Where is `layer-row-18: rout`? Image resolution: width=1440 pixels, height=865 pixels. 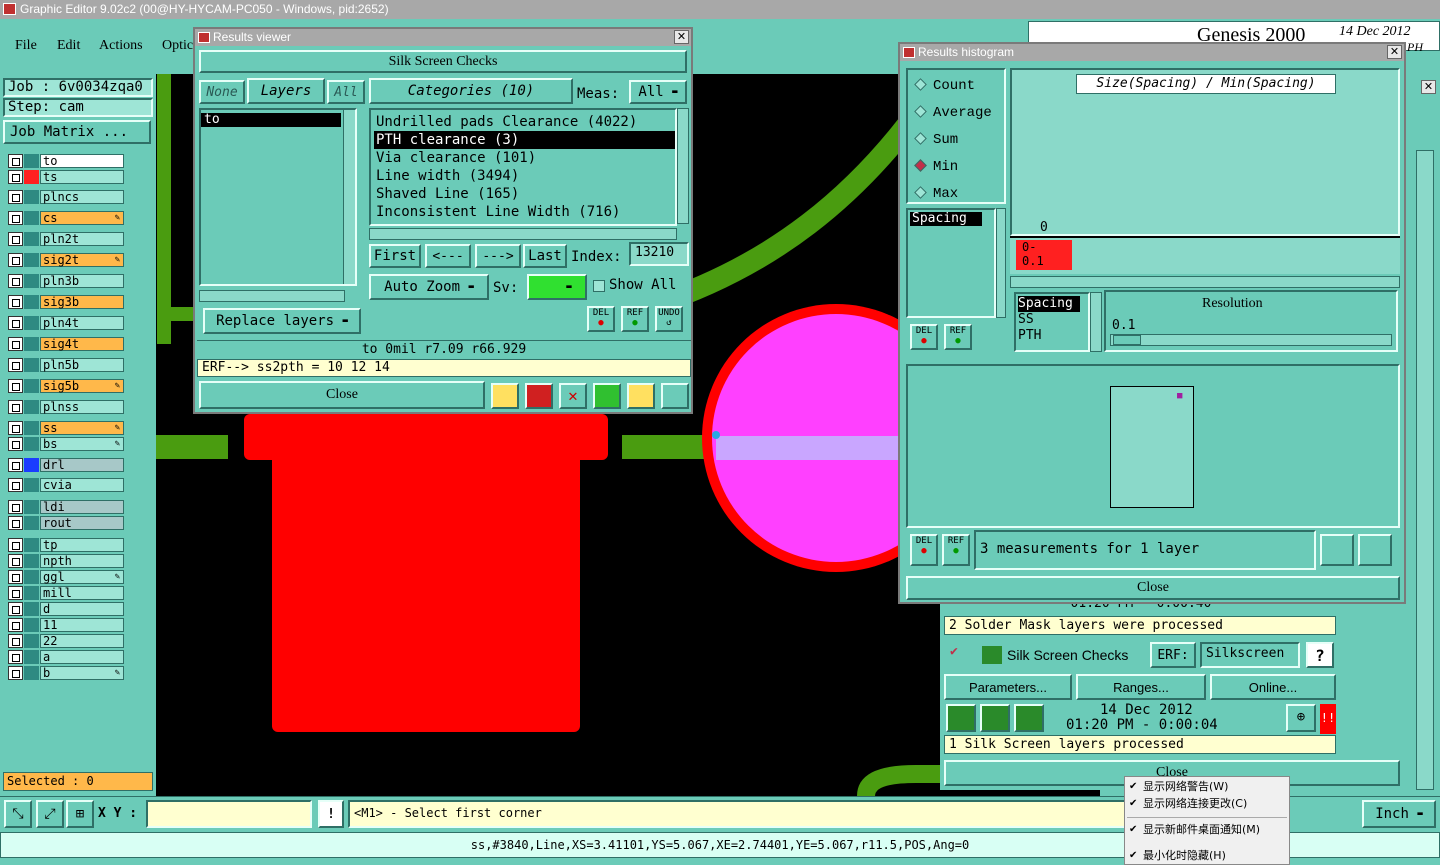
layer-row-18: rout is located at coordinates (66, 523).